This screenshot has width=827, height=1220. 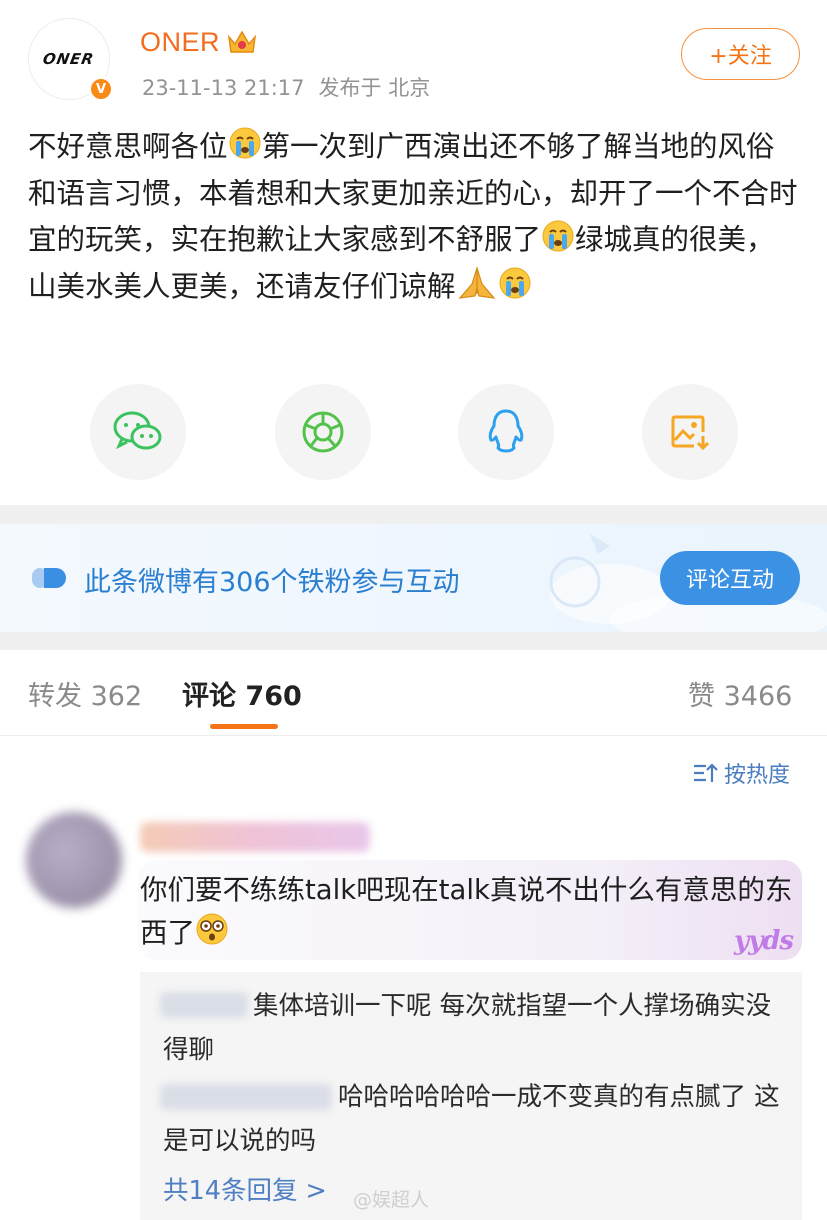 What do you see at coordinates (272, 582) in the screenshot?
I see `fans-banner-text: 此条微博有306个铁粉参与互动` at bounding box center [272, 582].